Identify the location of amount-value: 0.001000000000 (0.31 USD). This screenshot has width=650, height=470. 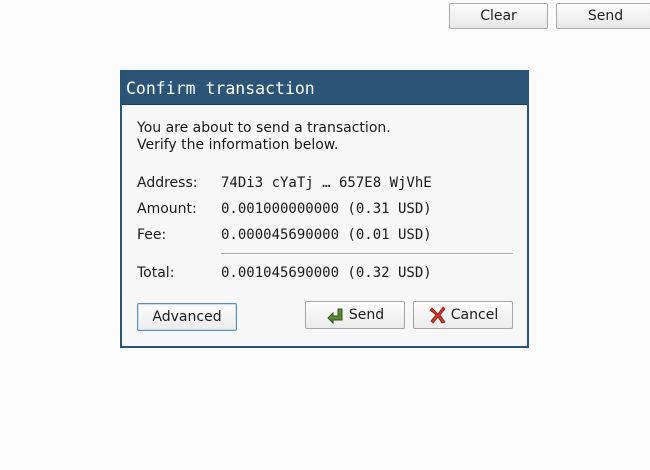
(326, 209).